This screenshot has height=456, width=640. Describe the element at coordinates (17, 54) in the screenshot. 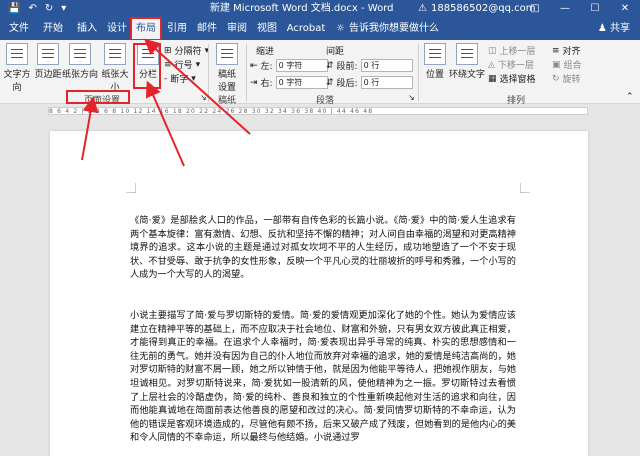

I see `text-direction-icon` at that location.